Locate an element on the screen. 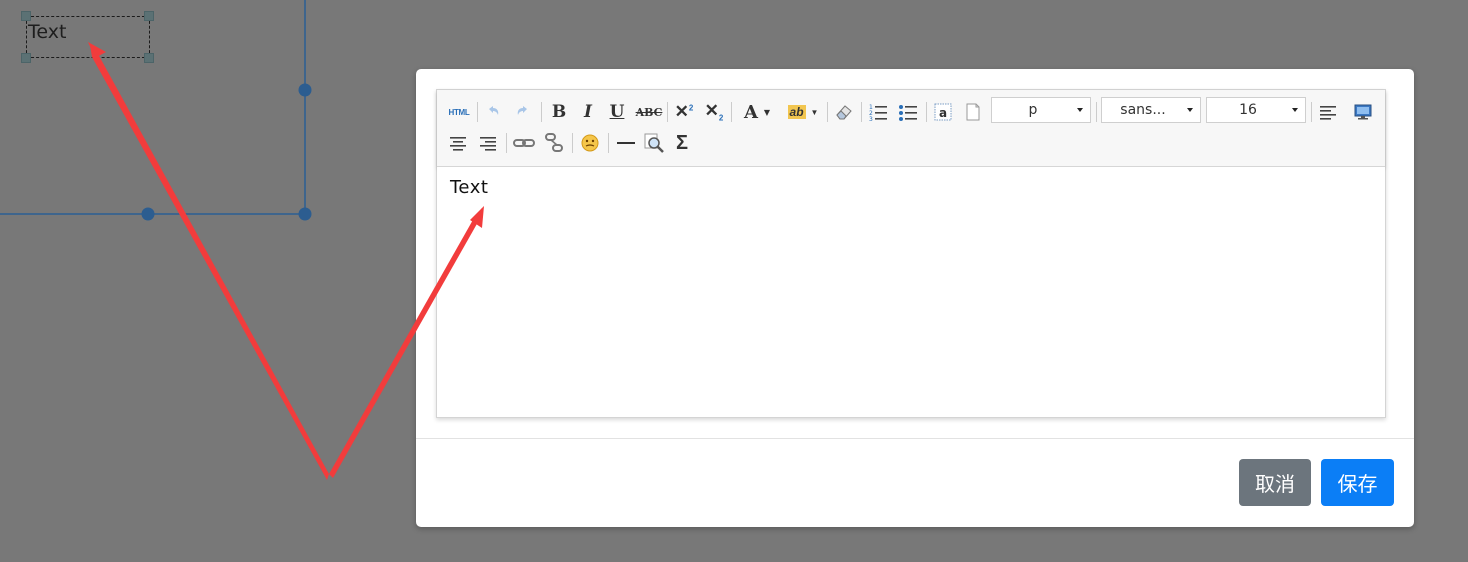 The width and height of the screenshot is (1468, 562). page-icon is located at coordinates (973, 112).